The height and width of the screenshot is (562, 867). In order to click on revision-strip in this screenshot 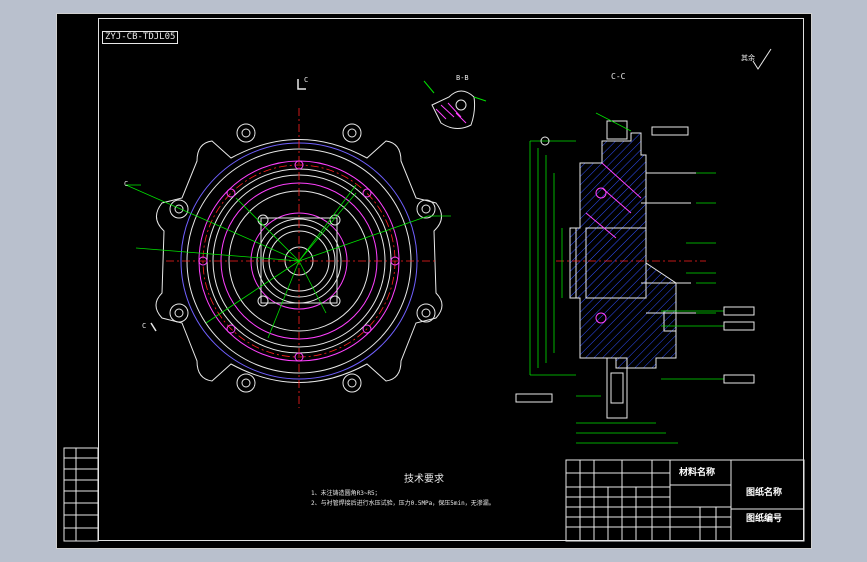, I will do `click(81, 494)`.